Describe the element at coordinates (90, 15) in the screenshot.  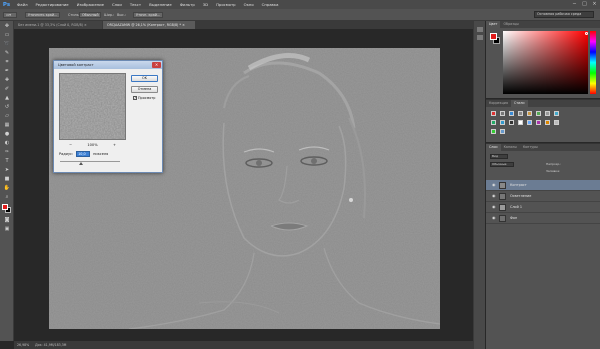
I see `style-select: Обычный` at that location.